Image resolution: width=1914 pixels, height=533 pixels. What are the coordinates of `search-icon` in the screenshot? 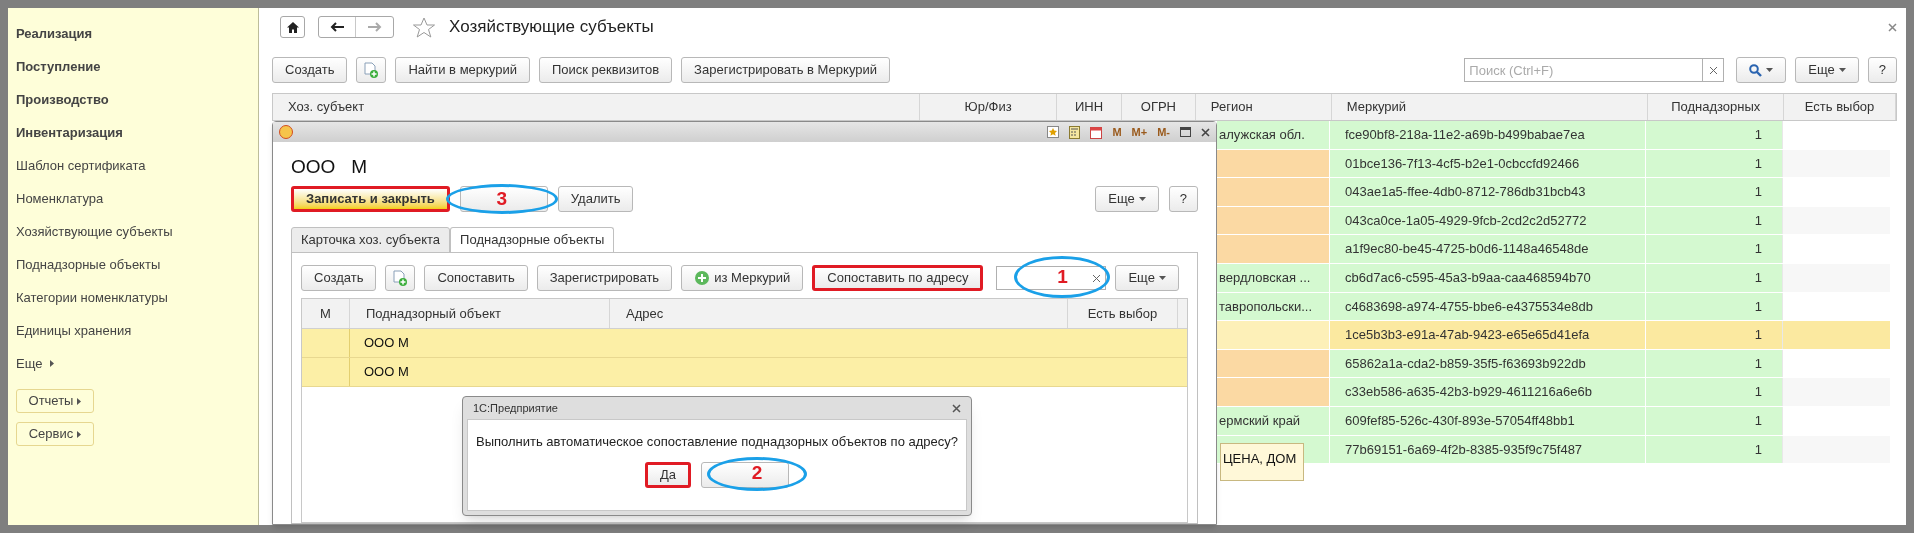 It's located at (1756, 70).